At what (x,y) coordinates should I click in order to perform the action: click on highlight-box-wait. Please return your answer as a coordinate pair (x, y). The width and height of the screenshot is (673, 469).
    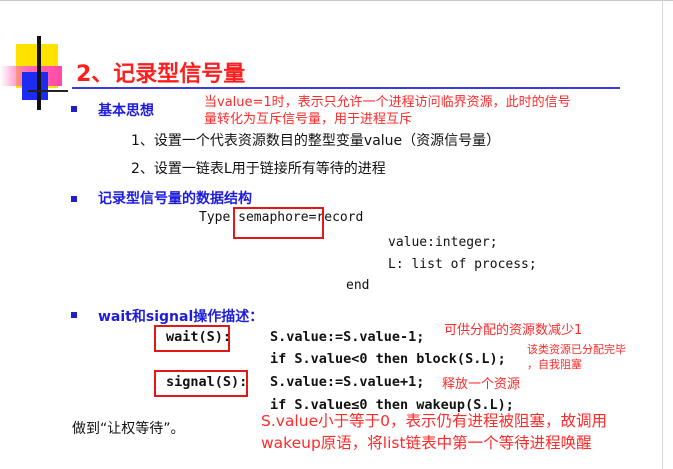
    Looking at the image, I should click on (192, 338).